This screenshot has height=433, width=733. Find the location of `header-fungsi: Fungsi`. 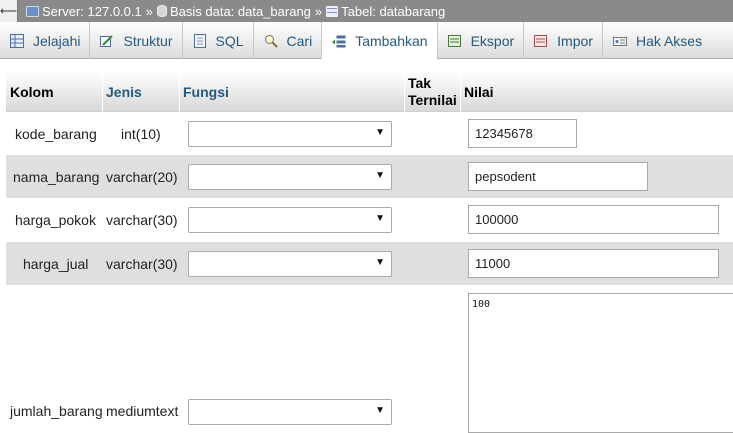

header-fungsi: Fungsi is located at coordinates (206, 91).